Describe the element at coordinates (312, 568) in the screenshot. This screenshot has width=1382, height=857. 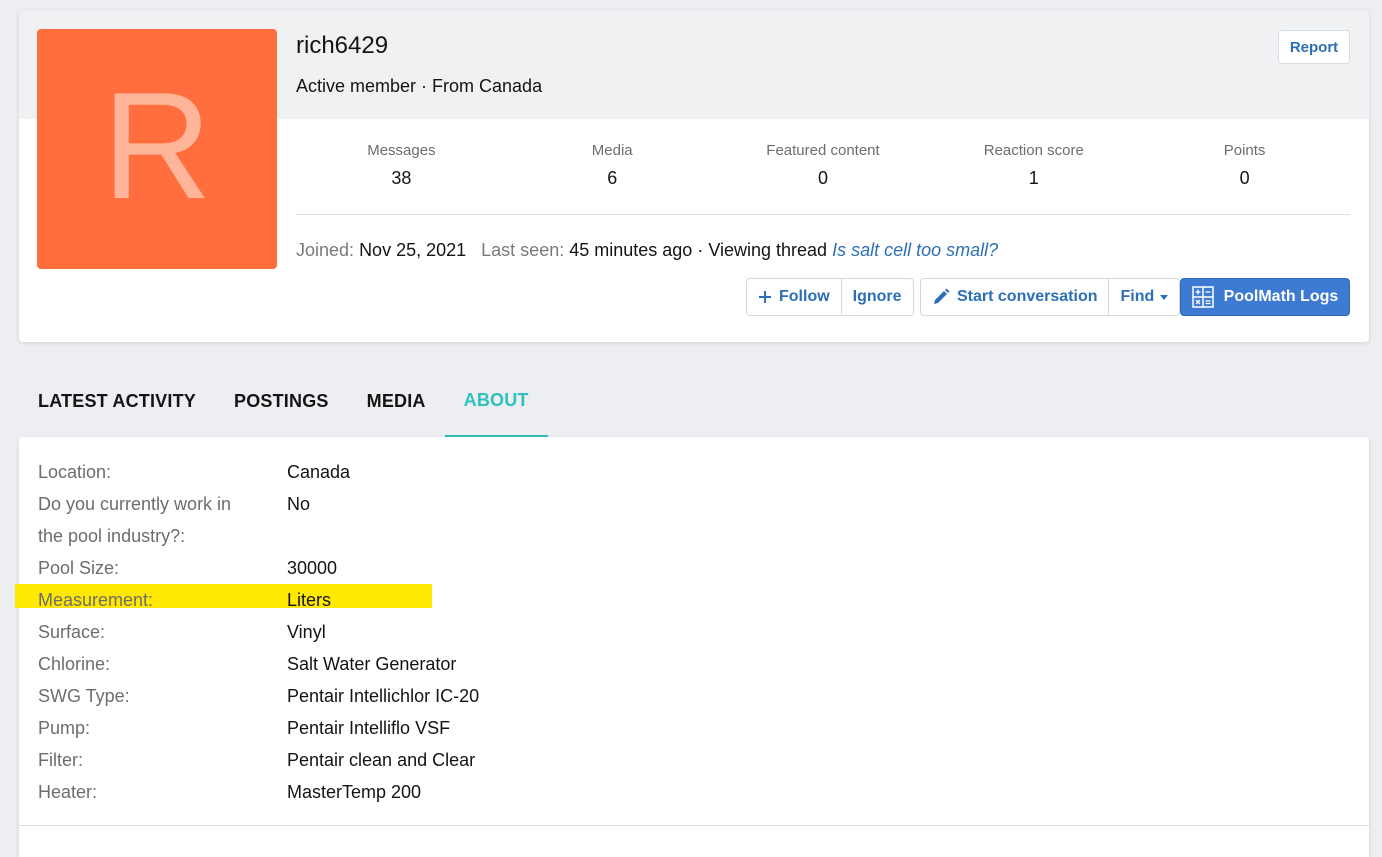
I see `about-value: 30000` at that location.